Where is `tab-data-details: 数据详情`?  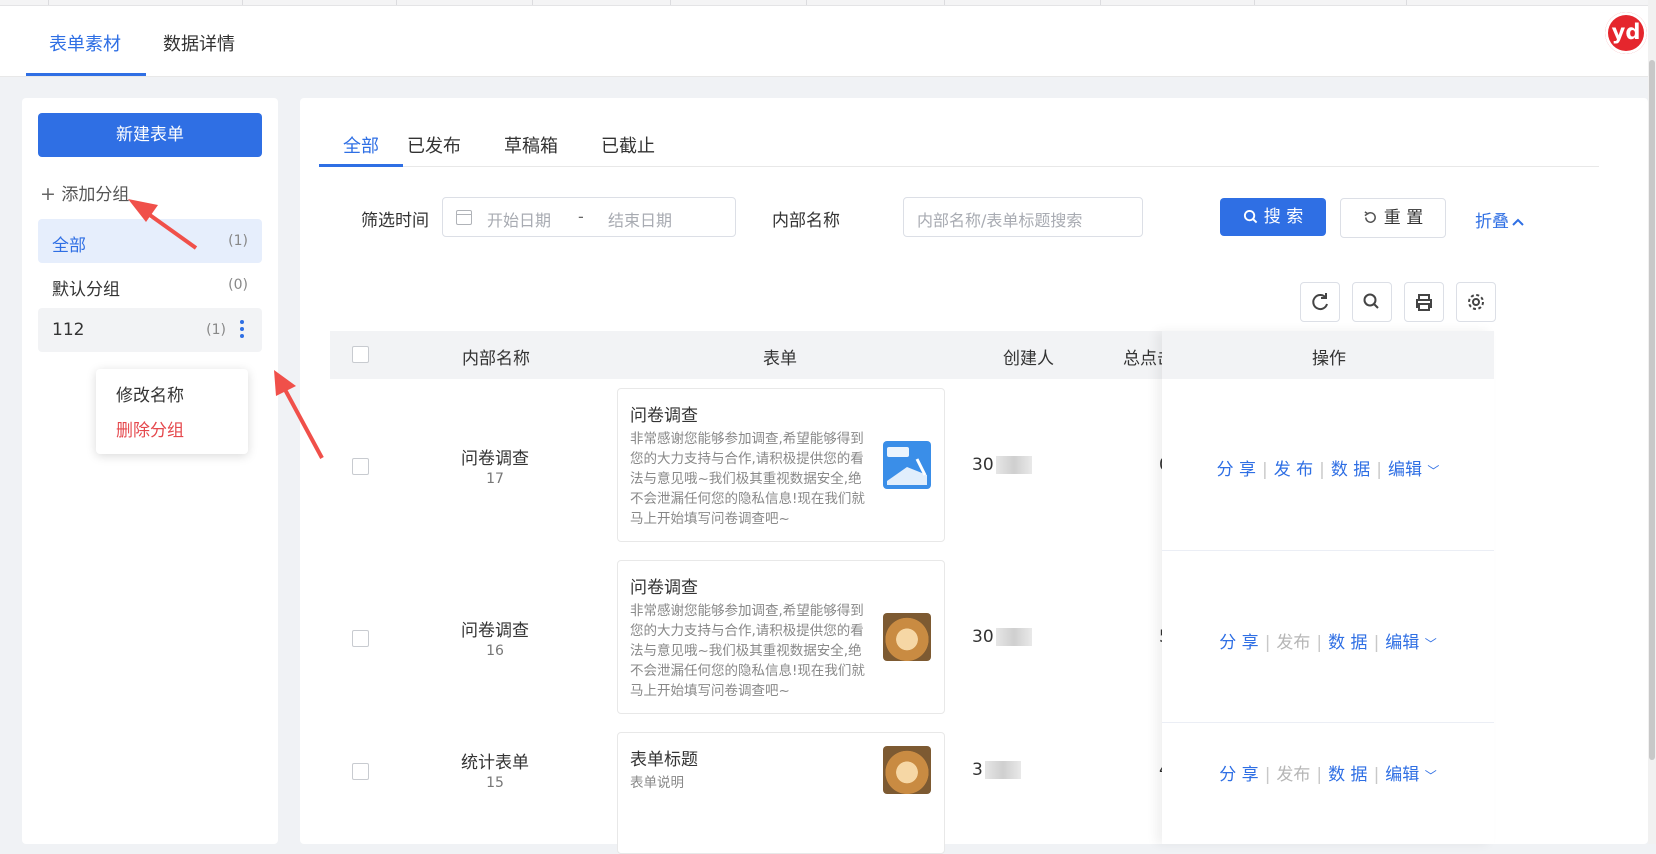
tab-data-details: 数据详情 is located at coordinates (199, 43).